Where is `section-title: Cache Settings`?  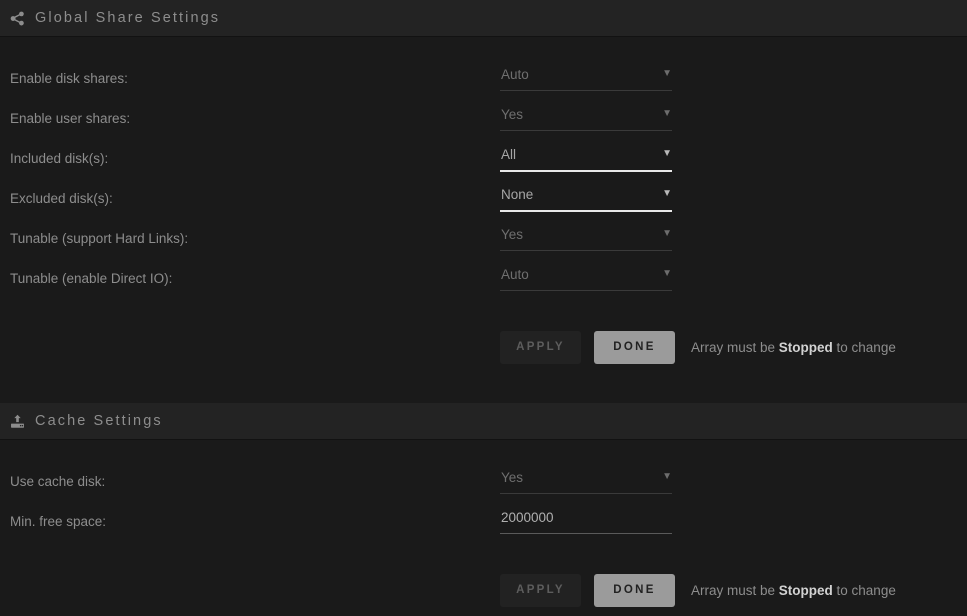 section-title: Cache Settings is located at coordinates (99, 421).